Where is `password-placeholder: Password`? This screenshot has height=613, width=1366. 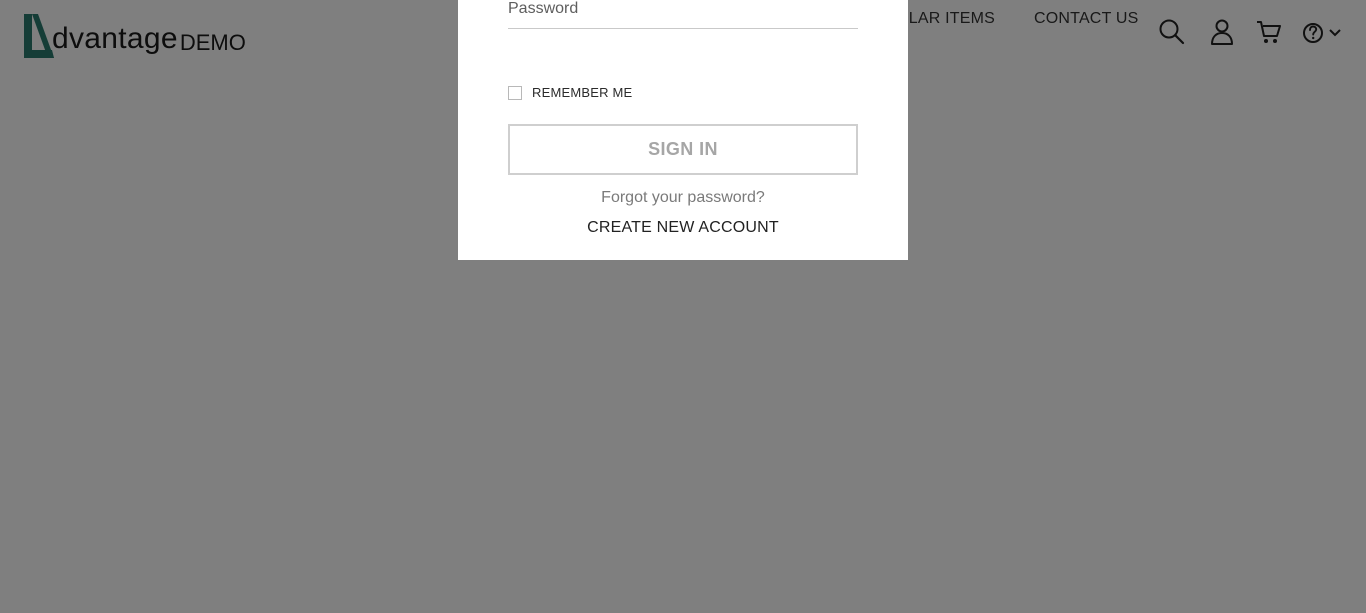 password-placeholder: Password is located at coordinates (543, 8).